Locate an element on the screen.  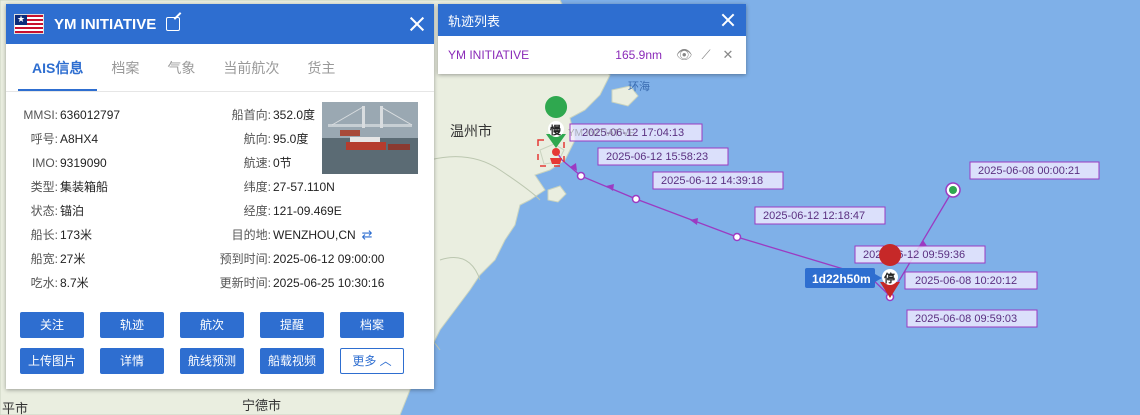
track-list-header: 轨迹列表 is located at coordinates (592, 20).